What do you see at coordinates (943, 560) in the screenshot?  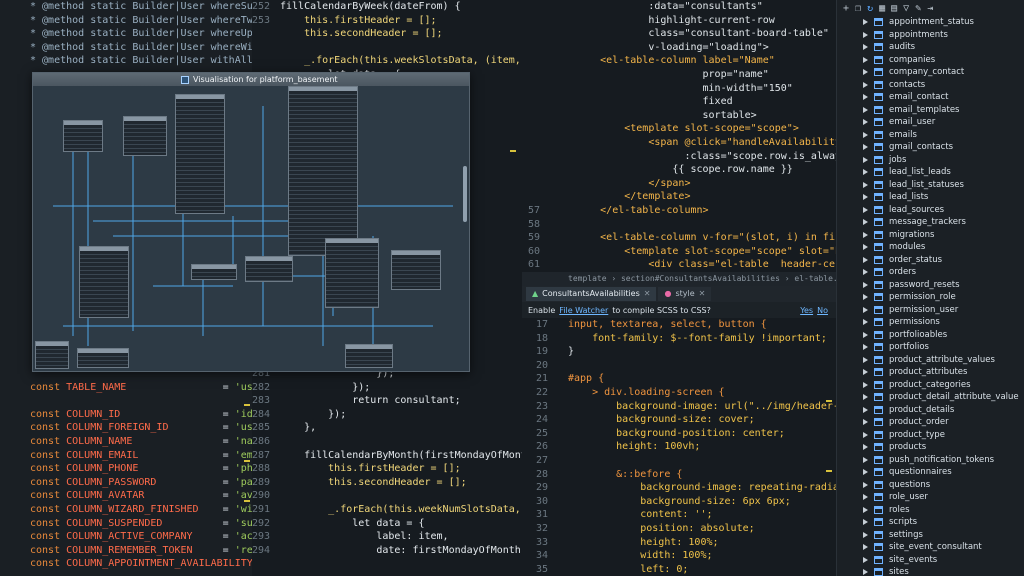 I see `table-item: site_events` at bounding box center [943, 560].